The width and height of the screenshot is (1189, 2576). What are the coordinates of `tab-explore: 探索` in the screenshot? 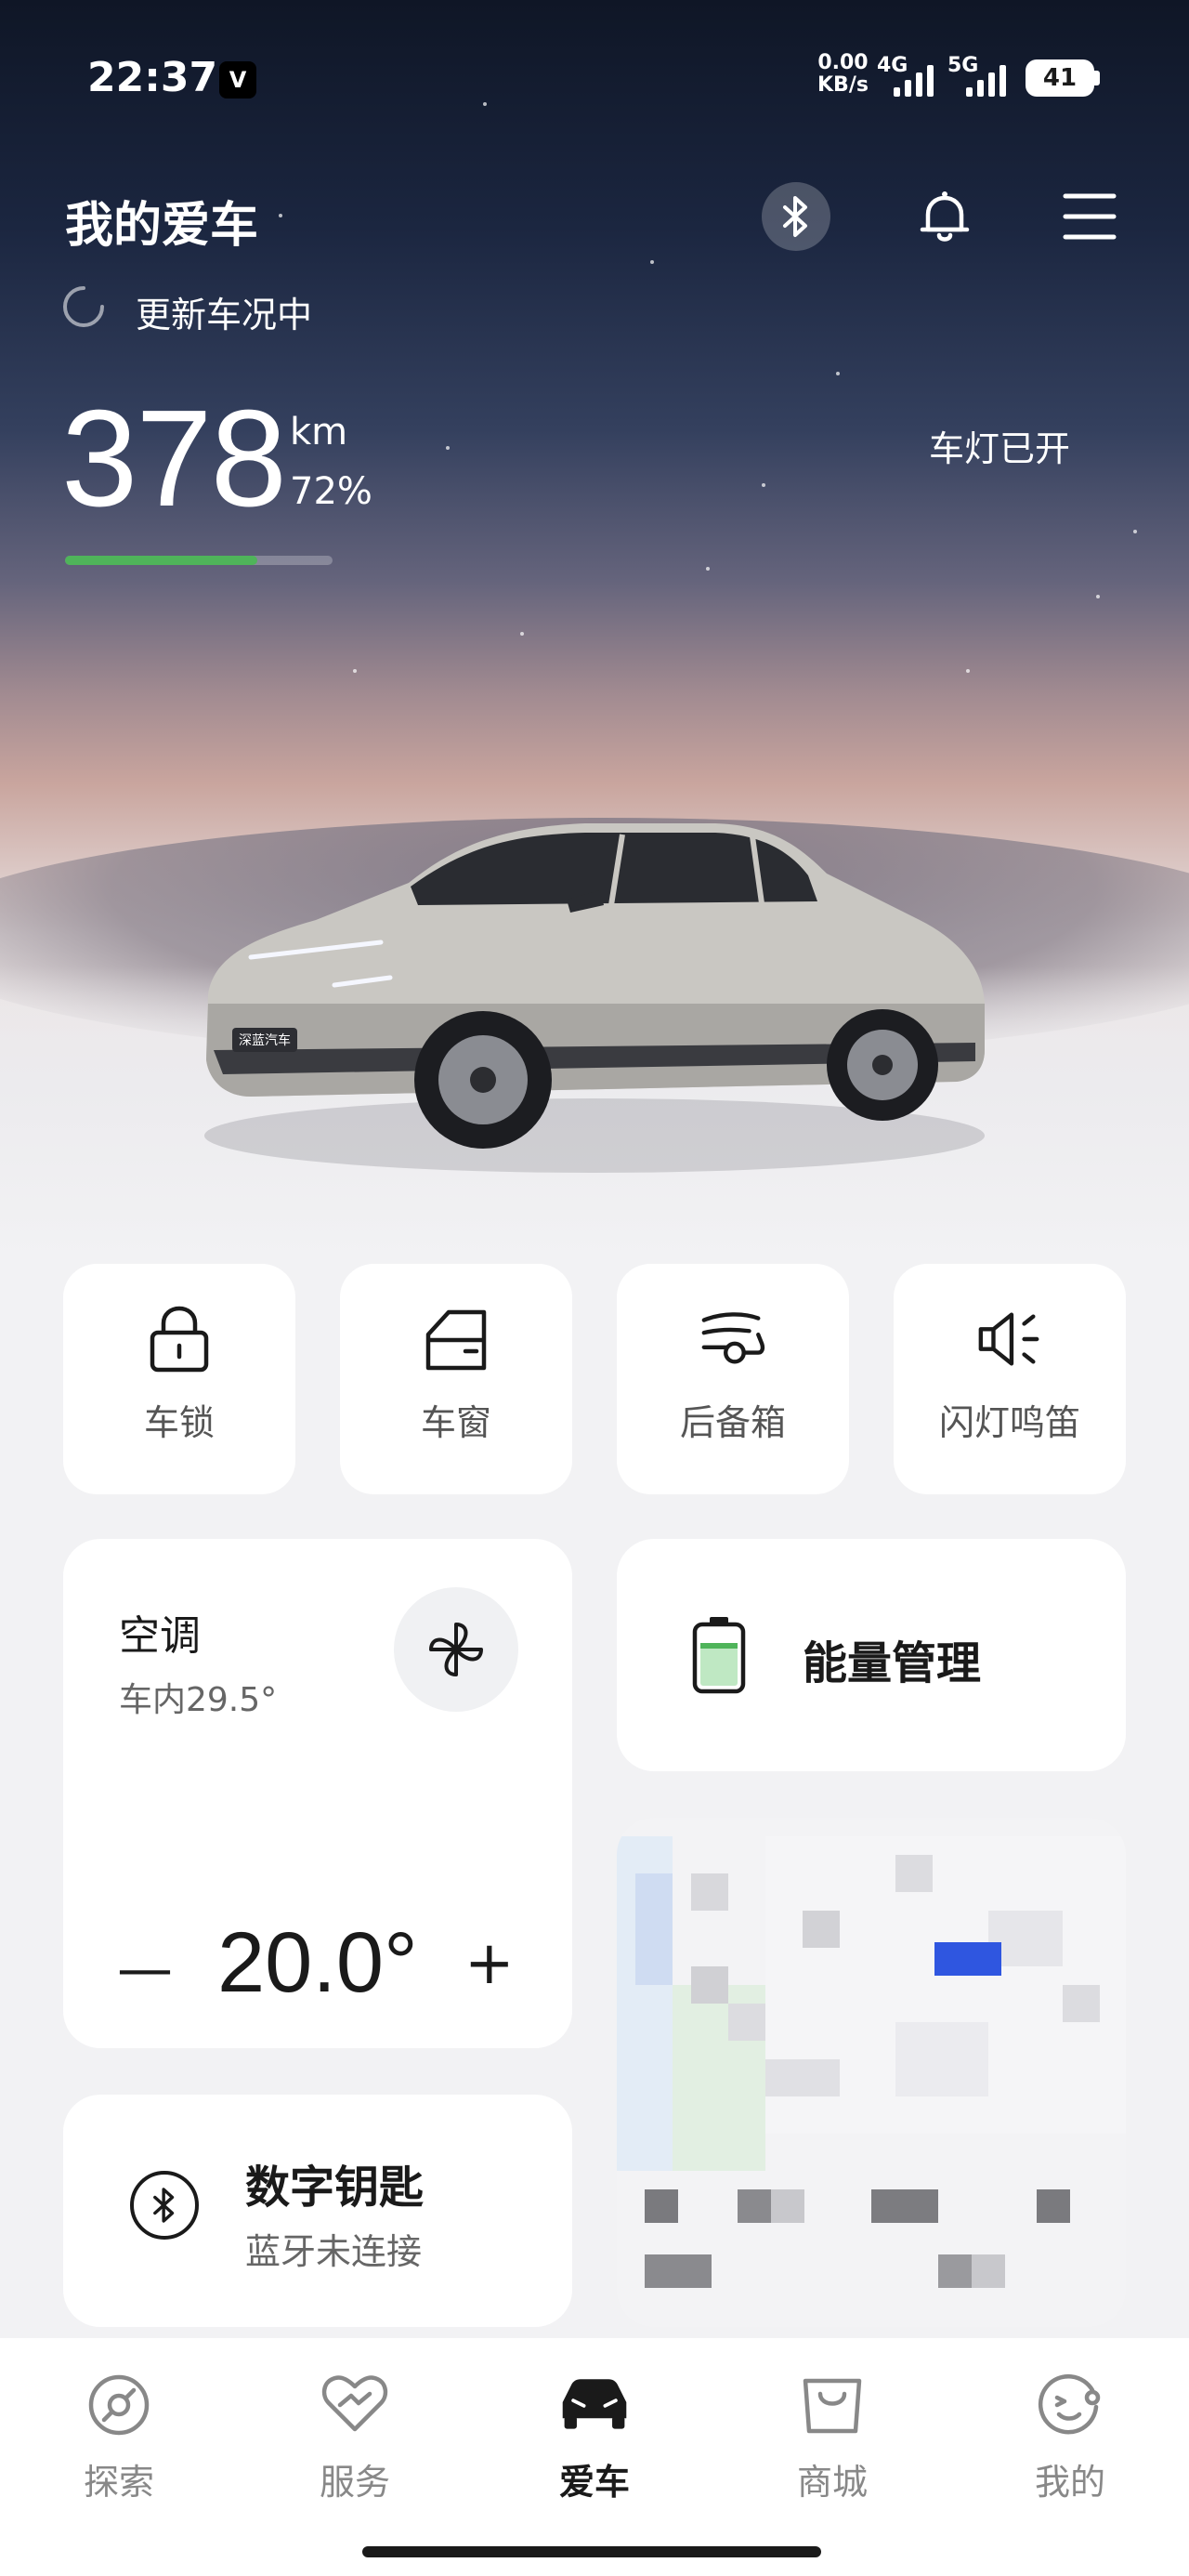 It's located at (119, 2435).